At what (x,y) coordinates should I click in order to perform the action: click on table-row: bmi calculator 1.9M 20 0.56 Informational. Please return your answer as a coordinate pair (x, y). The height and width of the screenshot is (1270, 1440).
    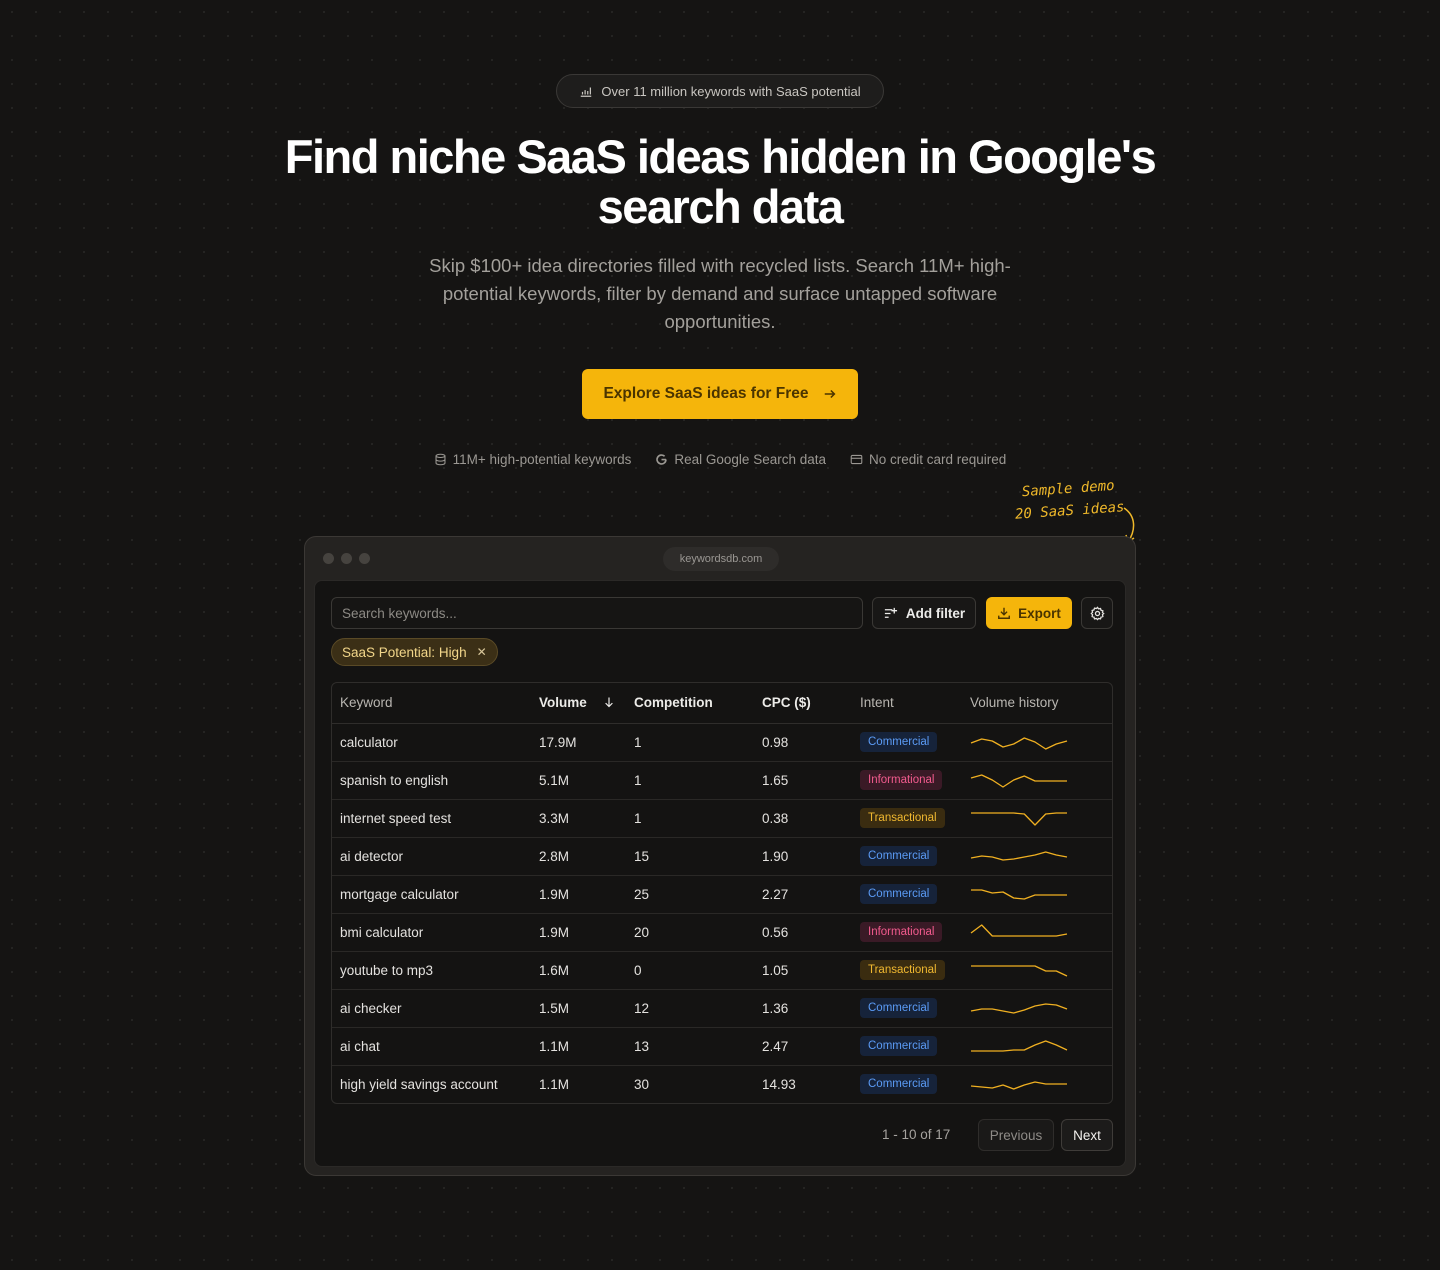
    Looking at the image, I should click on (722, 932).